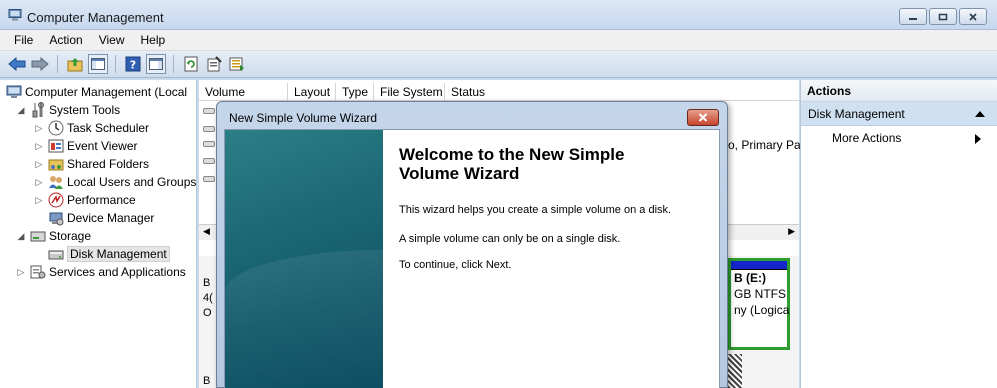  Describe the element at coordinates (899, 91) in the screenshot. I see `actions-header: Actions` at that location.